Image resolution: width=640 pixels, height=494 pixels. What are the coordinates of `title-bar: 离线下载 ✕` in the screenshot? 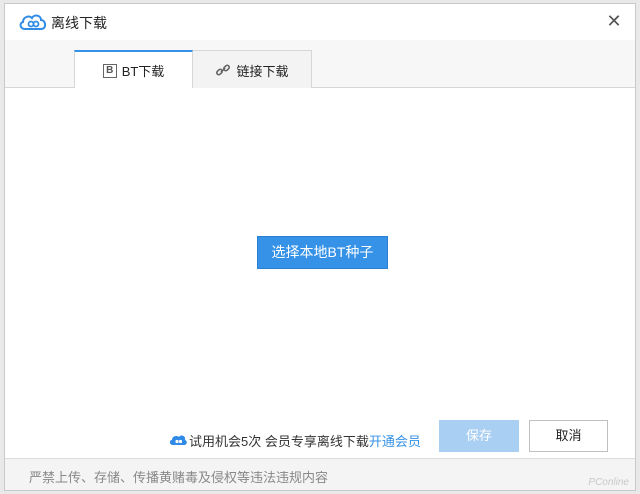 It's located at (320, 22).